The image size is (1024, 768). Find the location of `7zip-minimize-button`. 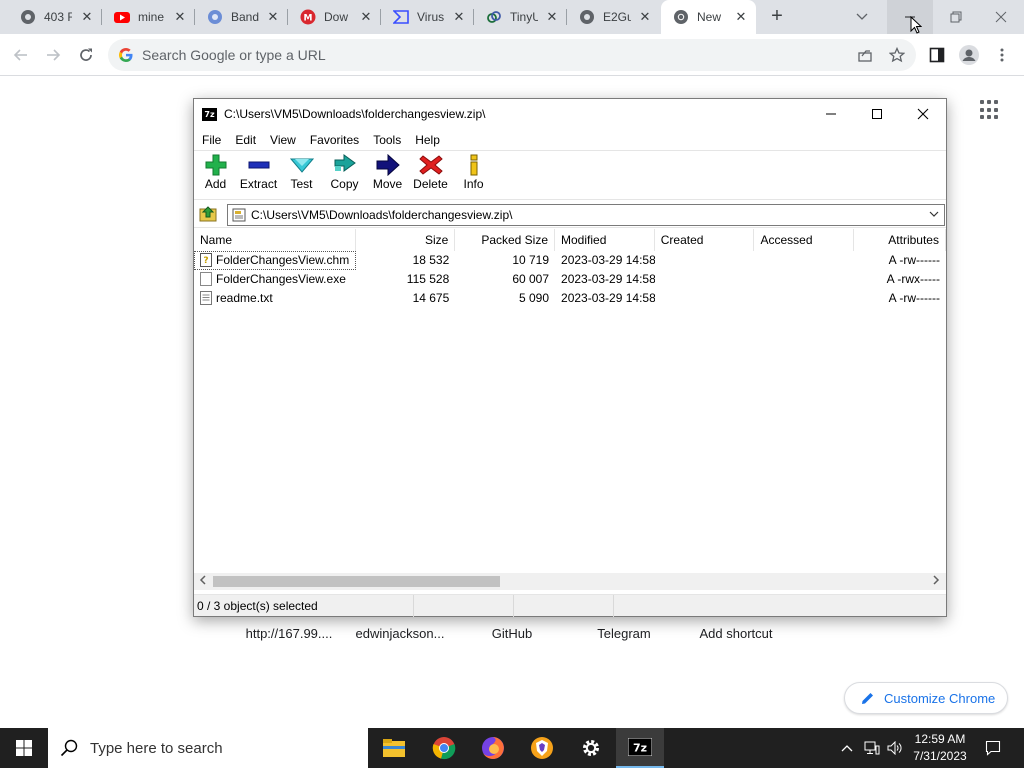

7zip-minimize-button is located at coordinates (831, 114).